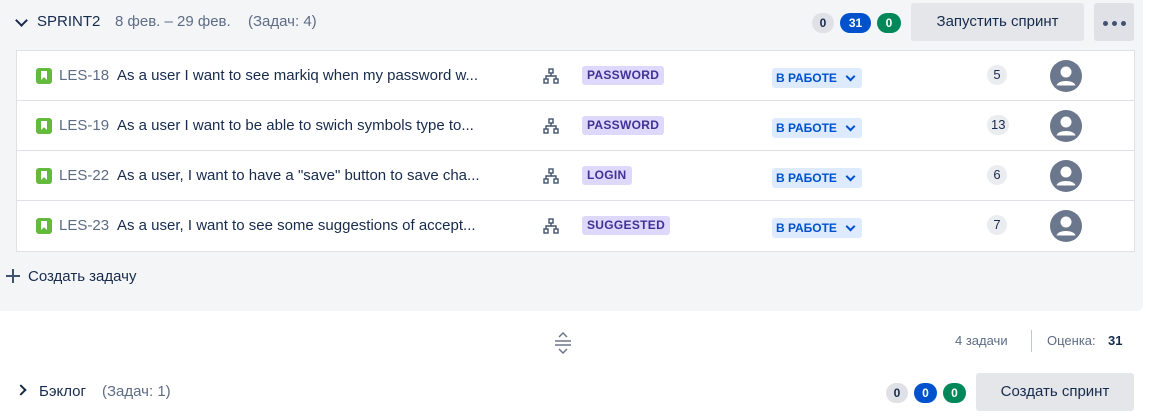 This screenshot has width=1174, height=420. Describe the element at coordinates (136, 391) in the screenshot. I see `backlog-issue-count: (Задач: 1)` at that location.